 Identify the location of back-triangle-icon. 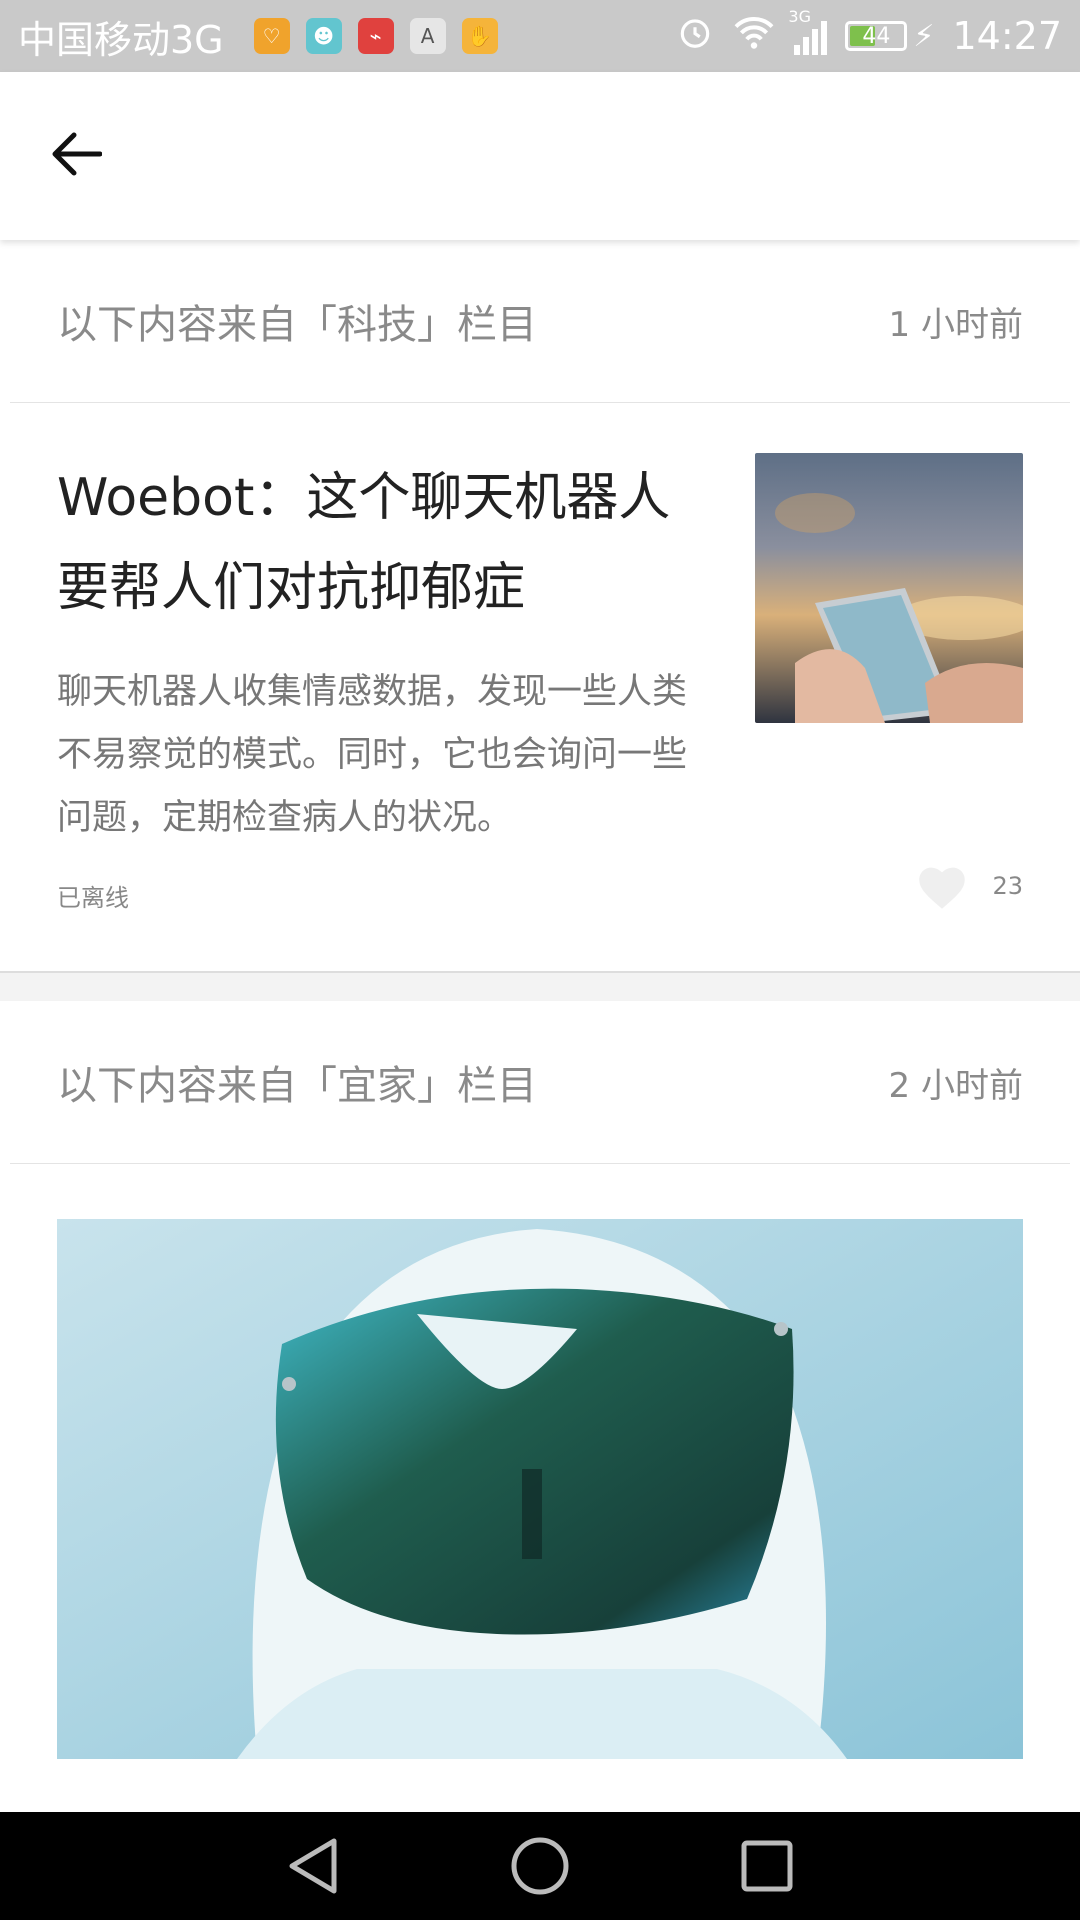
(313, 1866).